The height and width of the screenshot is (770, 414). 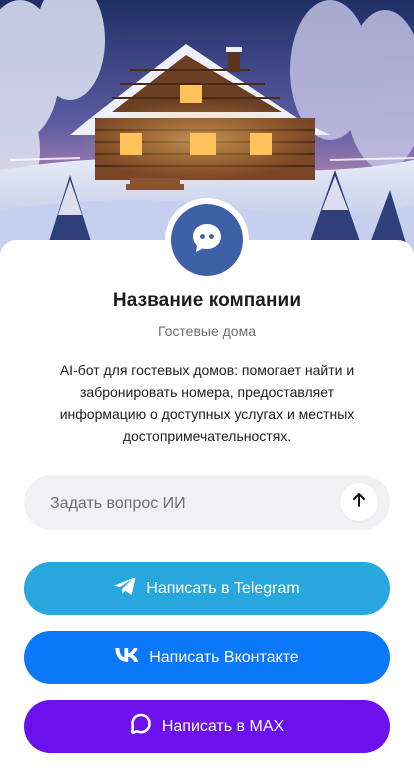 I want to click on ask-ai-box, so click(x=207, y=503).